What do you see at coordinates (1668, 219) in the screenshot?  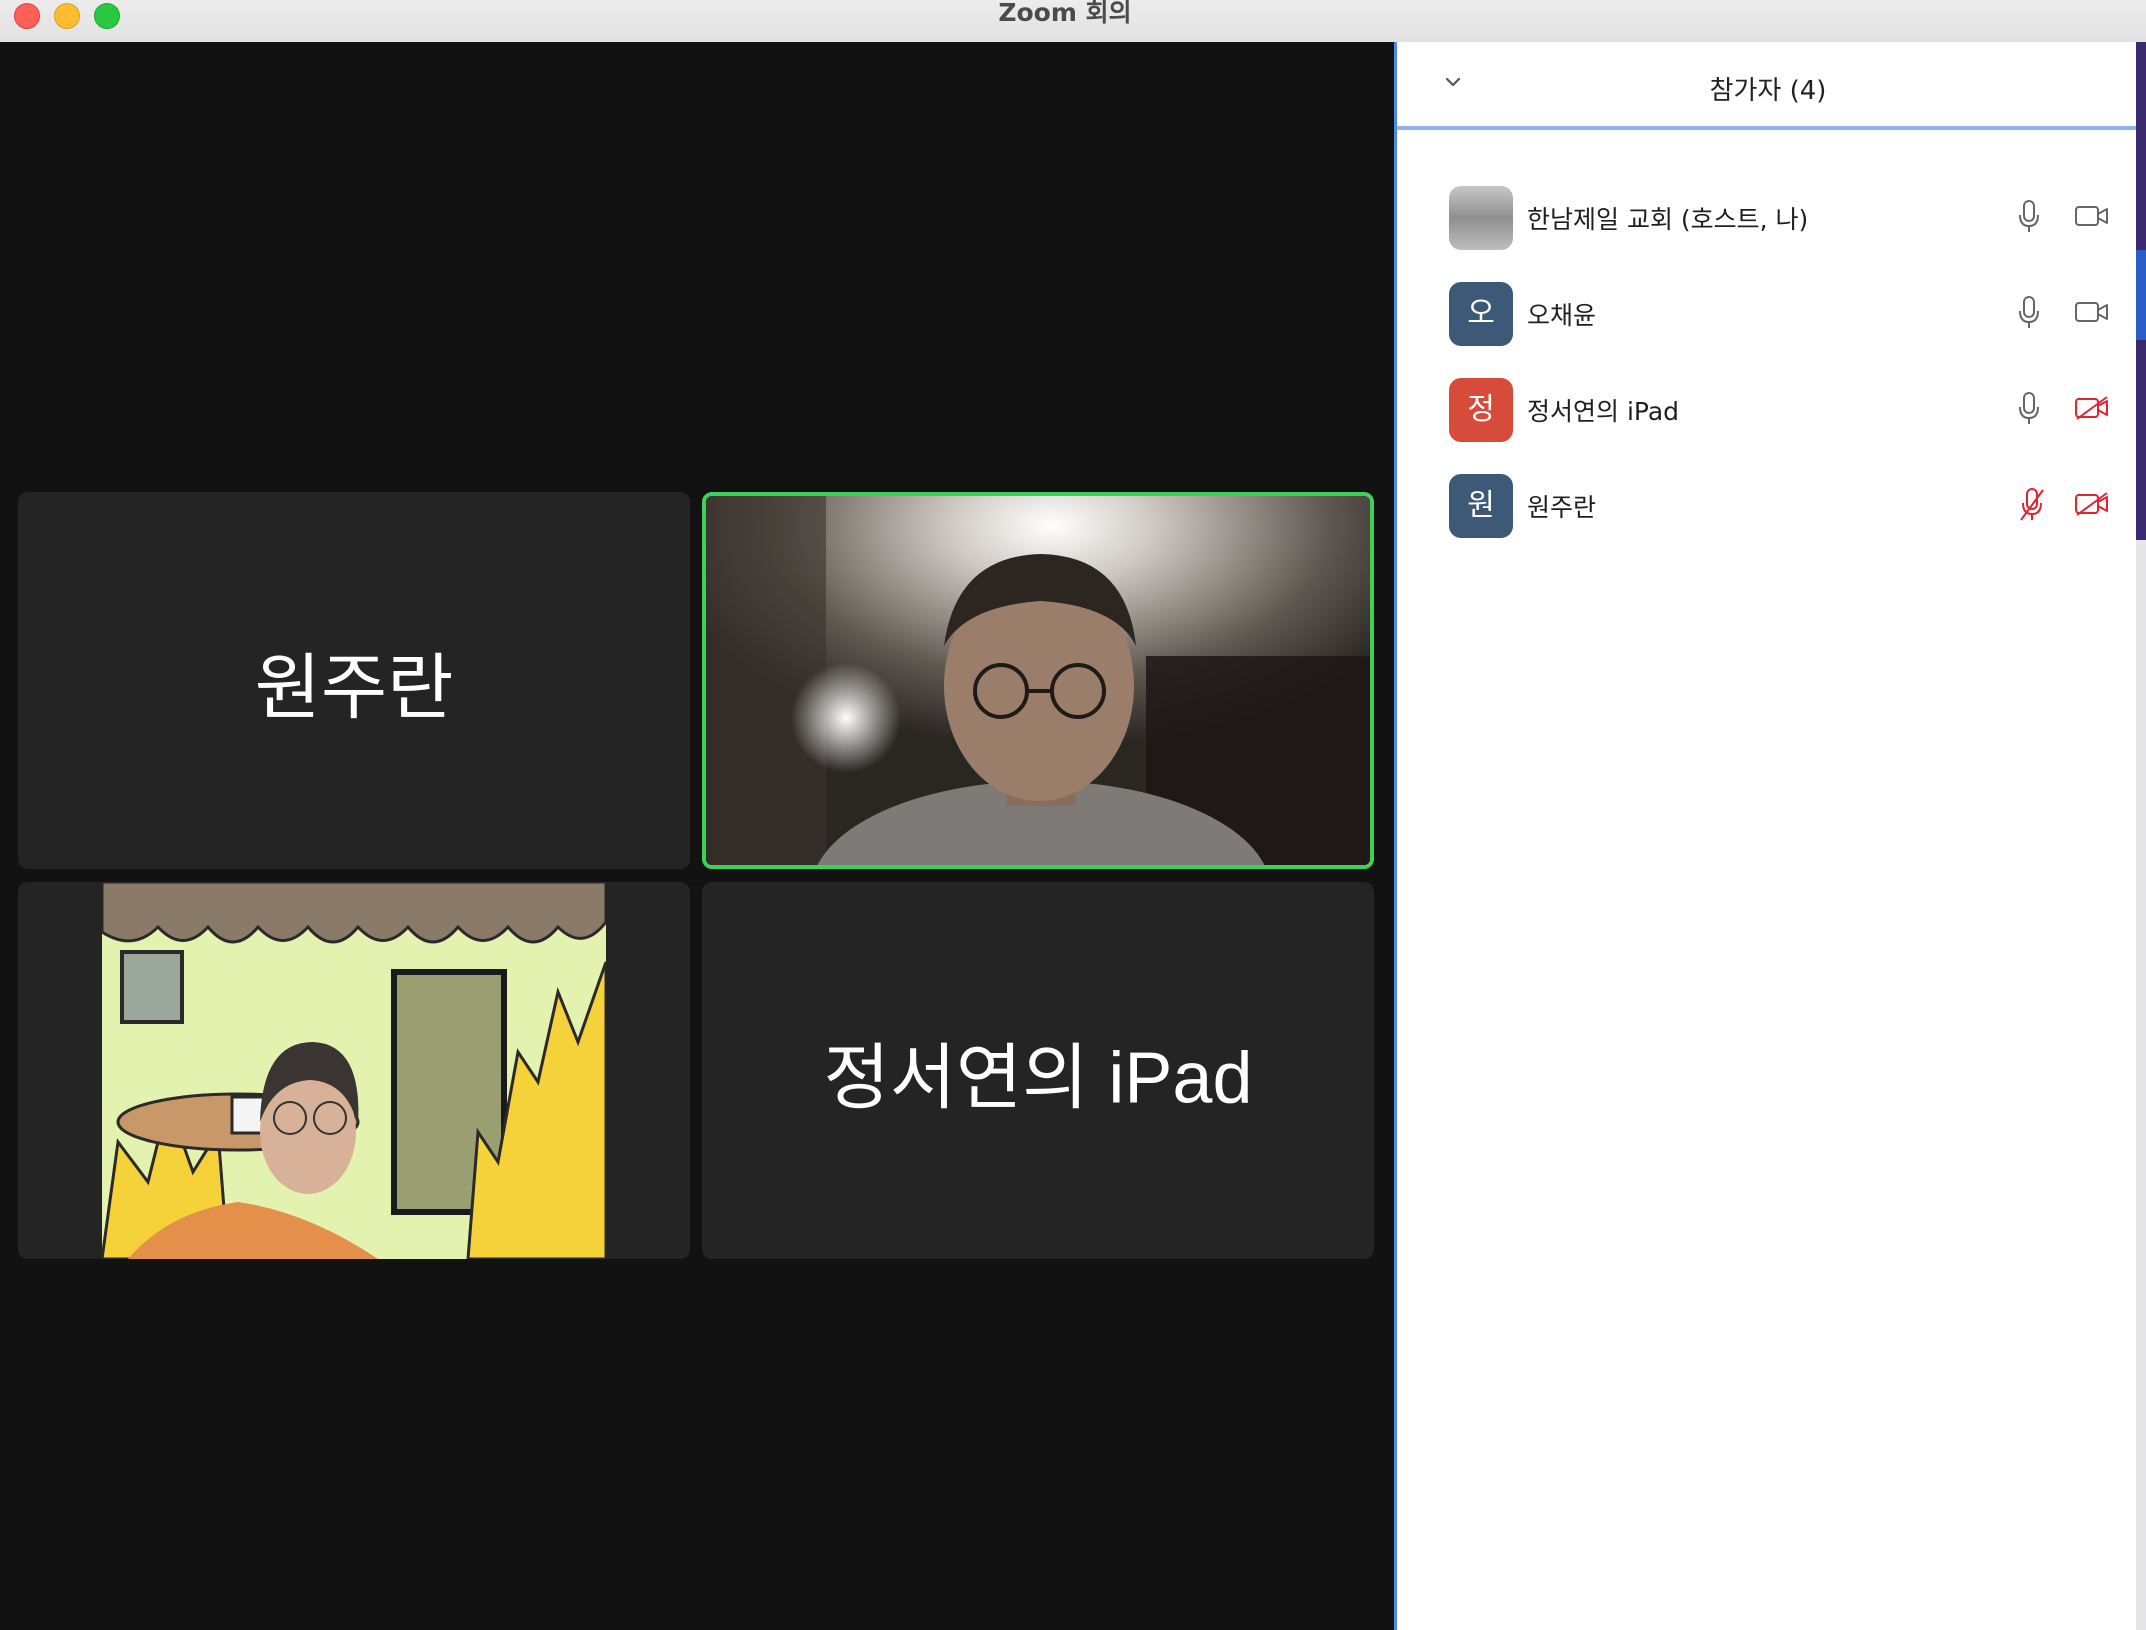 I see `participant-name: 한남제일 교회 (호스트, 나)` at bounding box center [1668, 219].